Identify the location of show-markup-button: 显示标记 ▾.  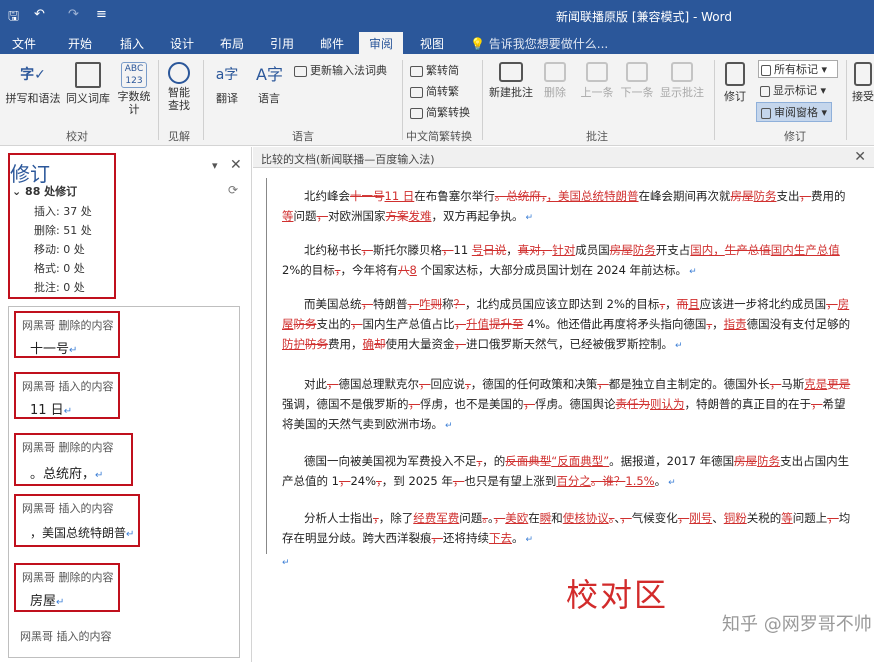
(793, 90).